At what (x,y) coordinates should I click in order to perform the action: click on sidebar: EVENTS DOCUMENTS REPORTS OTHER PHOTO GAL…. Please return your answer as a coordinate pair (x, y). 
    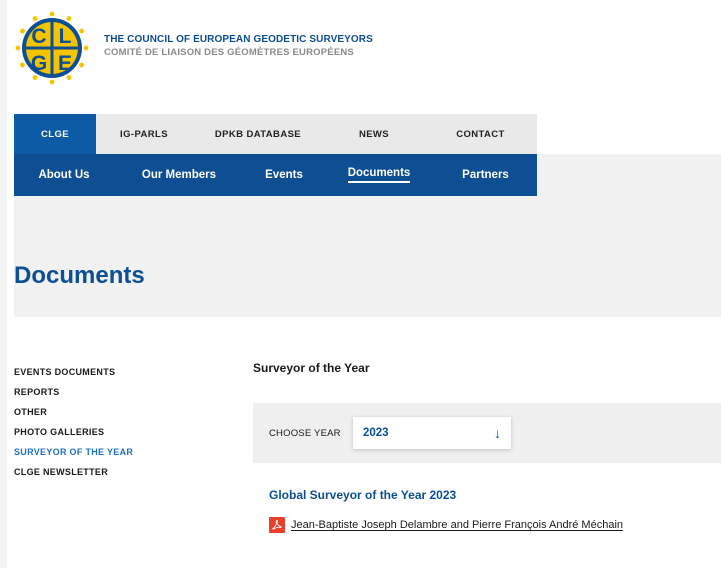
    Looking at the image, I should click on (114, 426).